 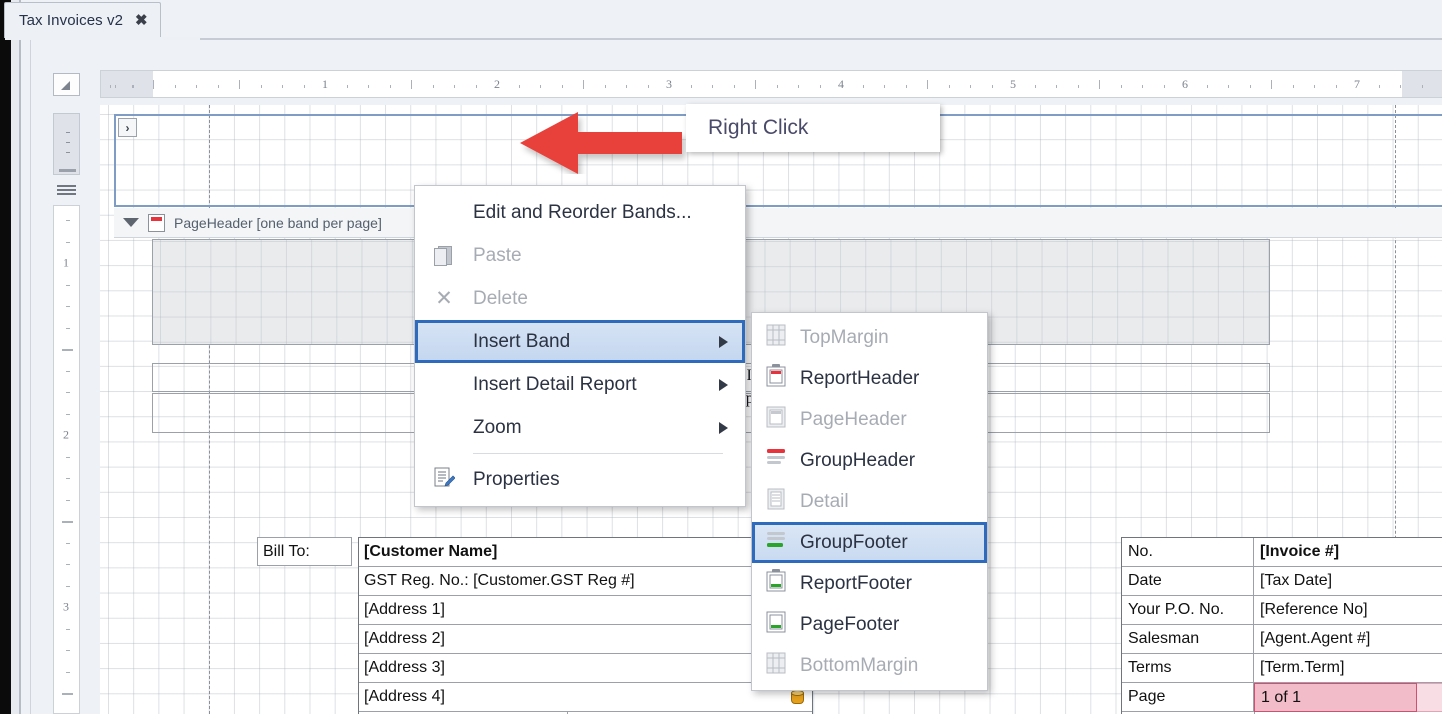 What do you see at coordinates (585, 639) in the screenshot?
I see `table-row: [Address 2]` at bounding box center [585, 639].